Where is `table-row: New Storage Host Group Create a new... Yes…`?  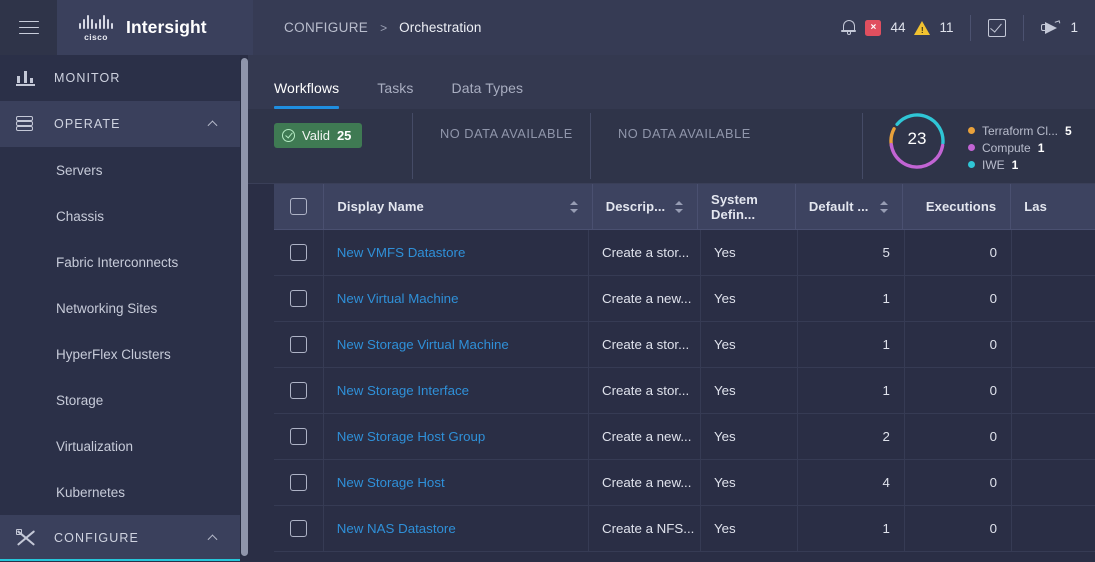 table-row: New Storage Host Group Create a new... Yes… is located at coordinates (684, 436).